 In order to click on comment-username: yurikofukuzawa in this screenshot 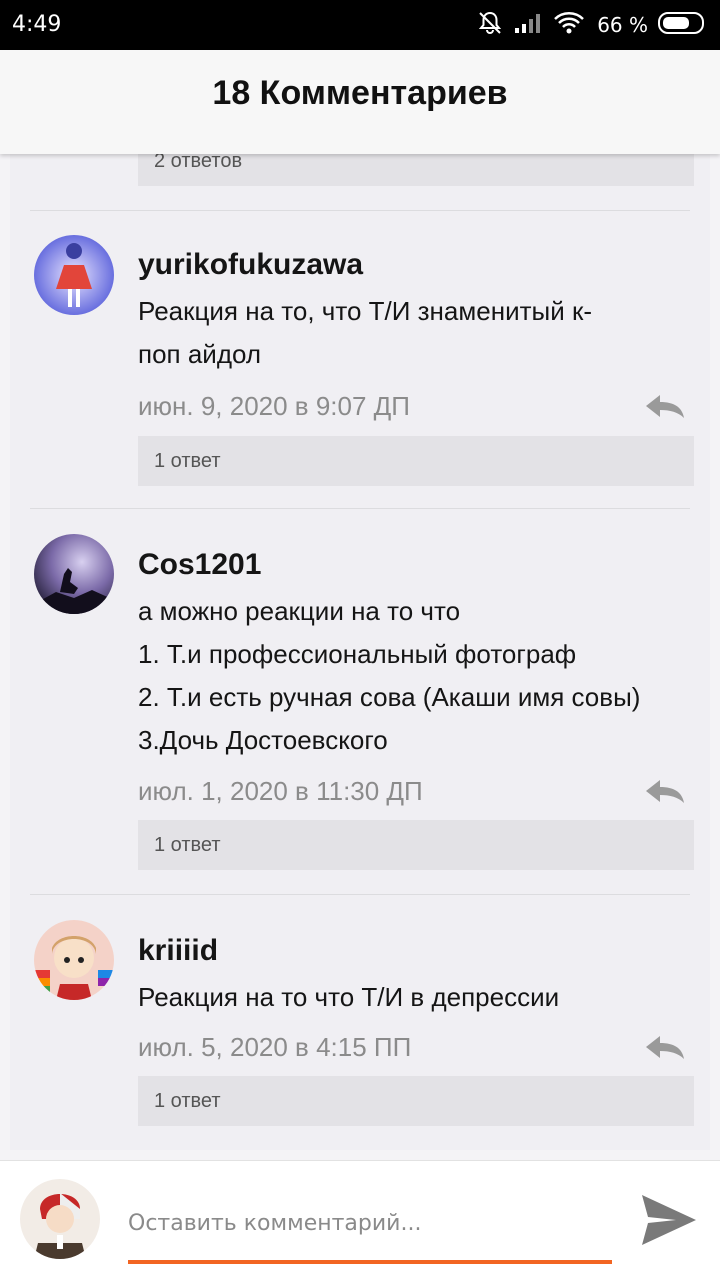, I will do `click(250, 265)`.